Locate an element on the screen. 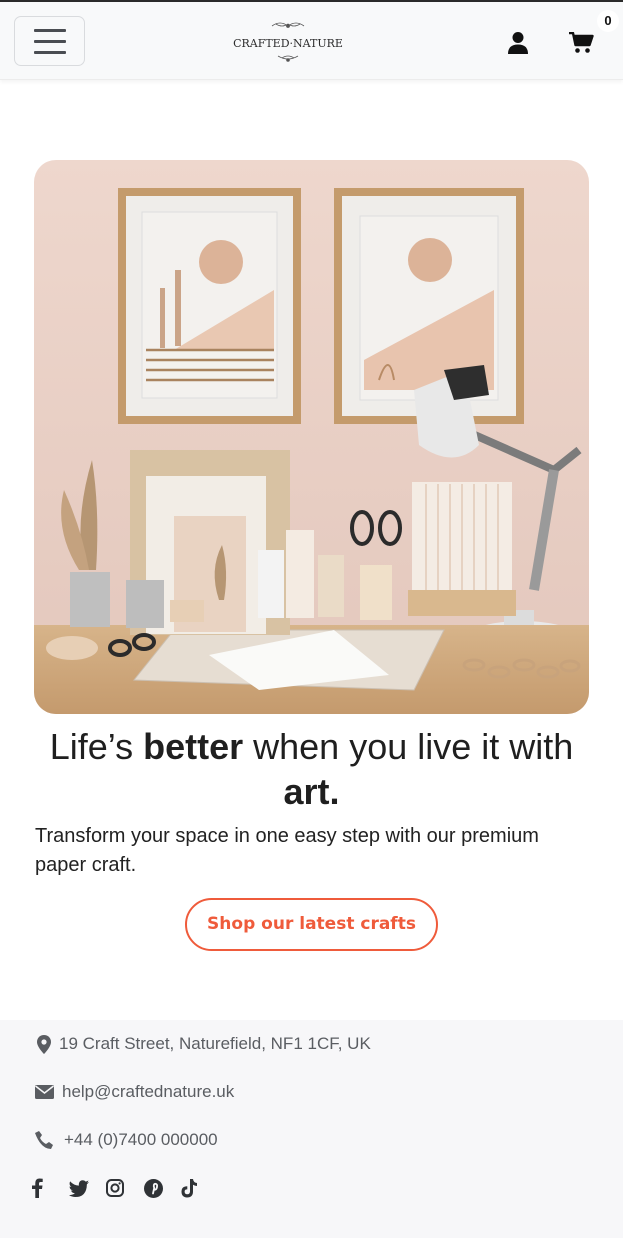  headline-text: Life’s is located at coordinates (96, 746).